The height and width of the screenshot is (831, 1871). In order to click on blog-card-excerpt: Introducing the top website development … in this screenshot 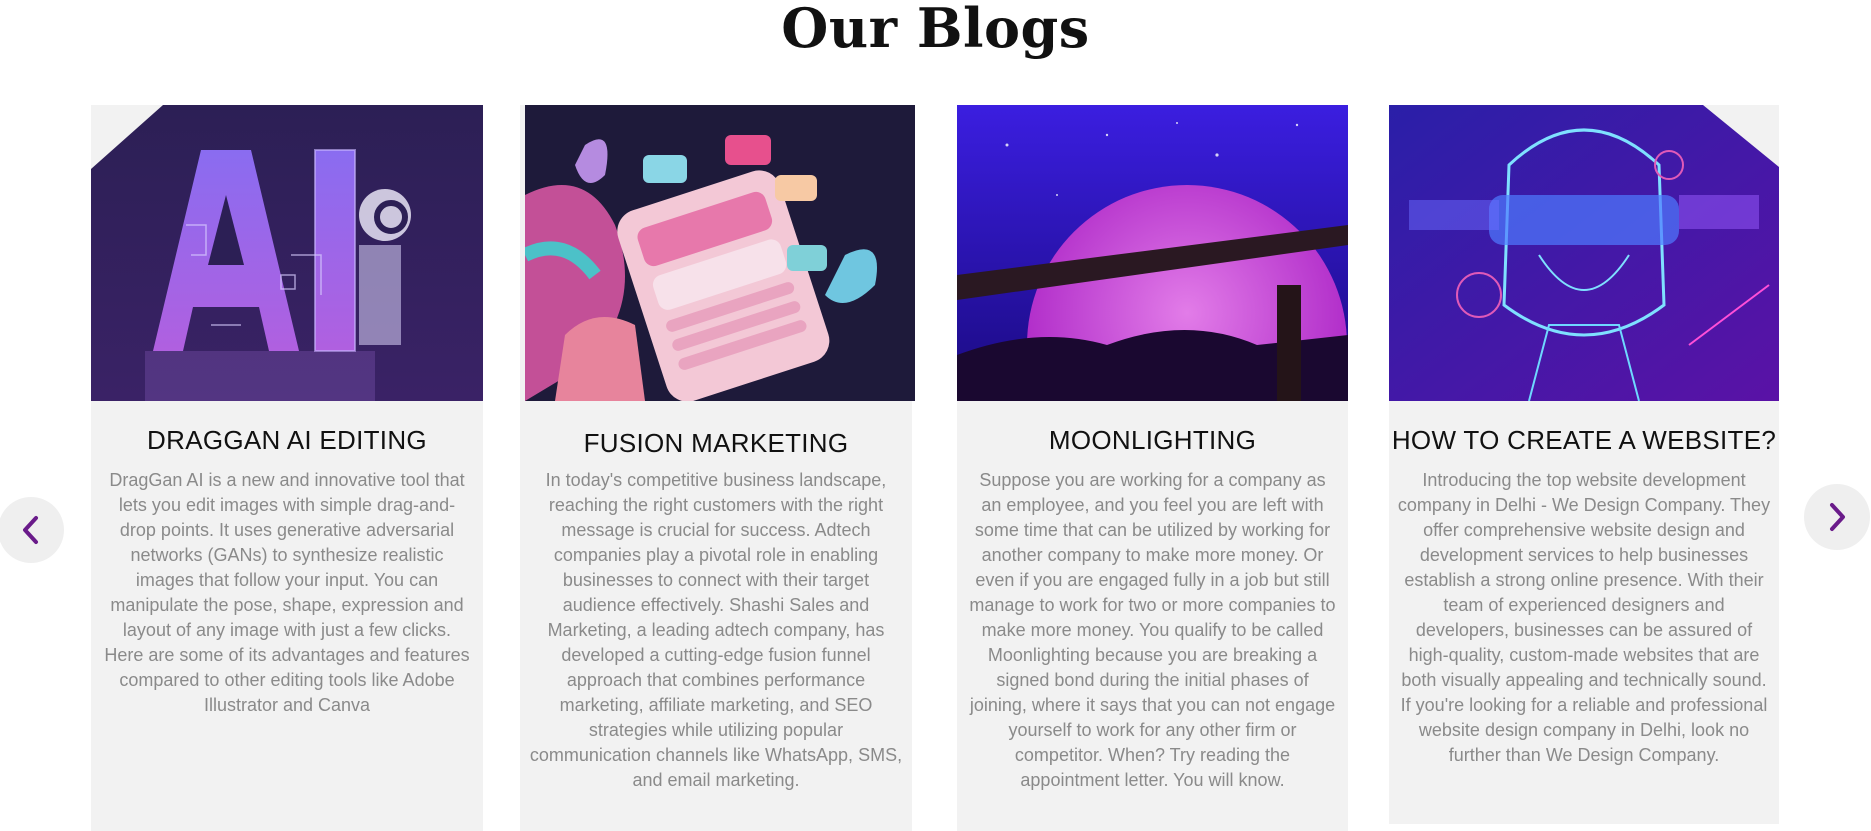, I will do `click(1584, 617)`.